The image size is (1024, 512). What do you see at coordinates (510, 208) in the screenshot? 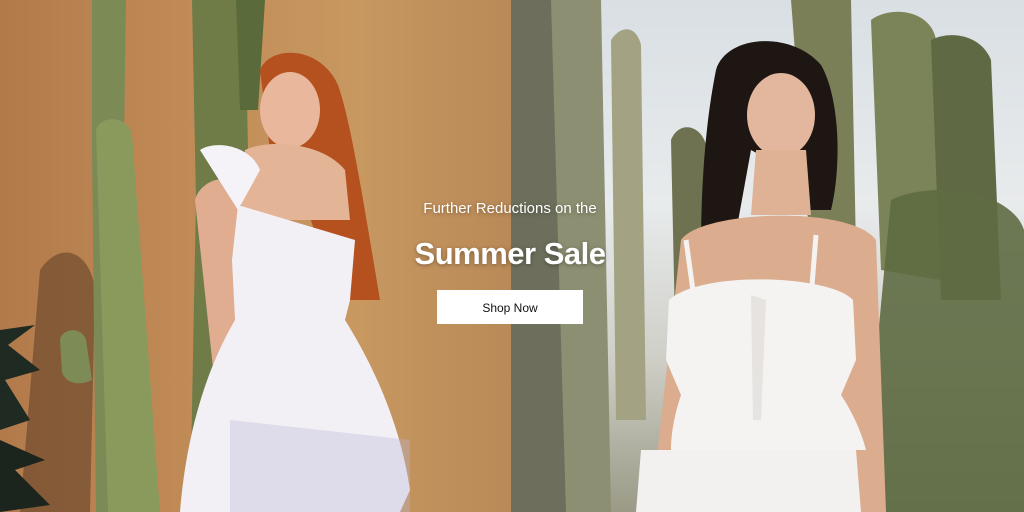
I see `promo-eyebrow: Further Reductions on the` at bounding box center [510, 208].